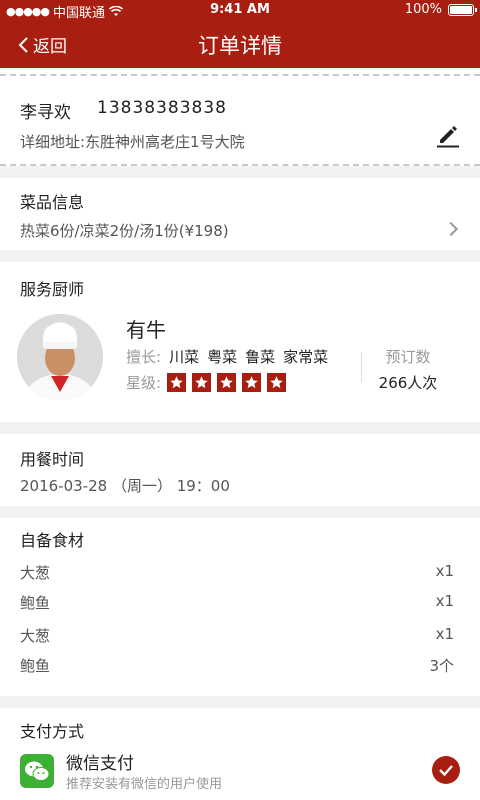 Image resolution: width=480 pixels, height=800 pixels. I want to click on check-icon, so click(446, 771).